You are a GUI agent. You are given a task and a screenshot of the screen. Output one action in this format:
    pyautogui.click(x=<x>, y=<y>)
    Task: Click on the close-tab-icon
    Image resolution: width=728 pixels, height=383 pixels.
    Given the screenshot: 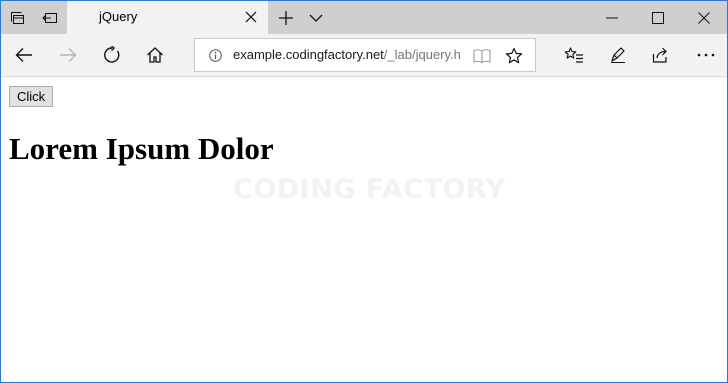 What is the action you would take?
    pyautogui.click(x=251, y=17)
    